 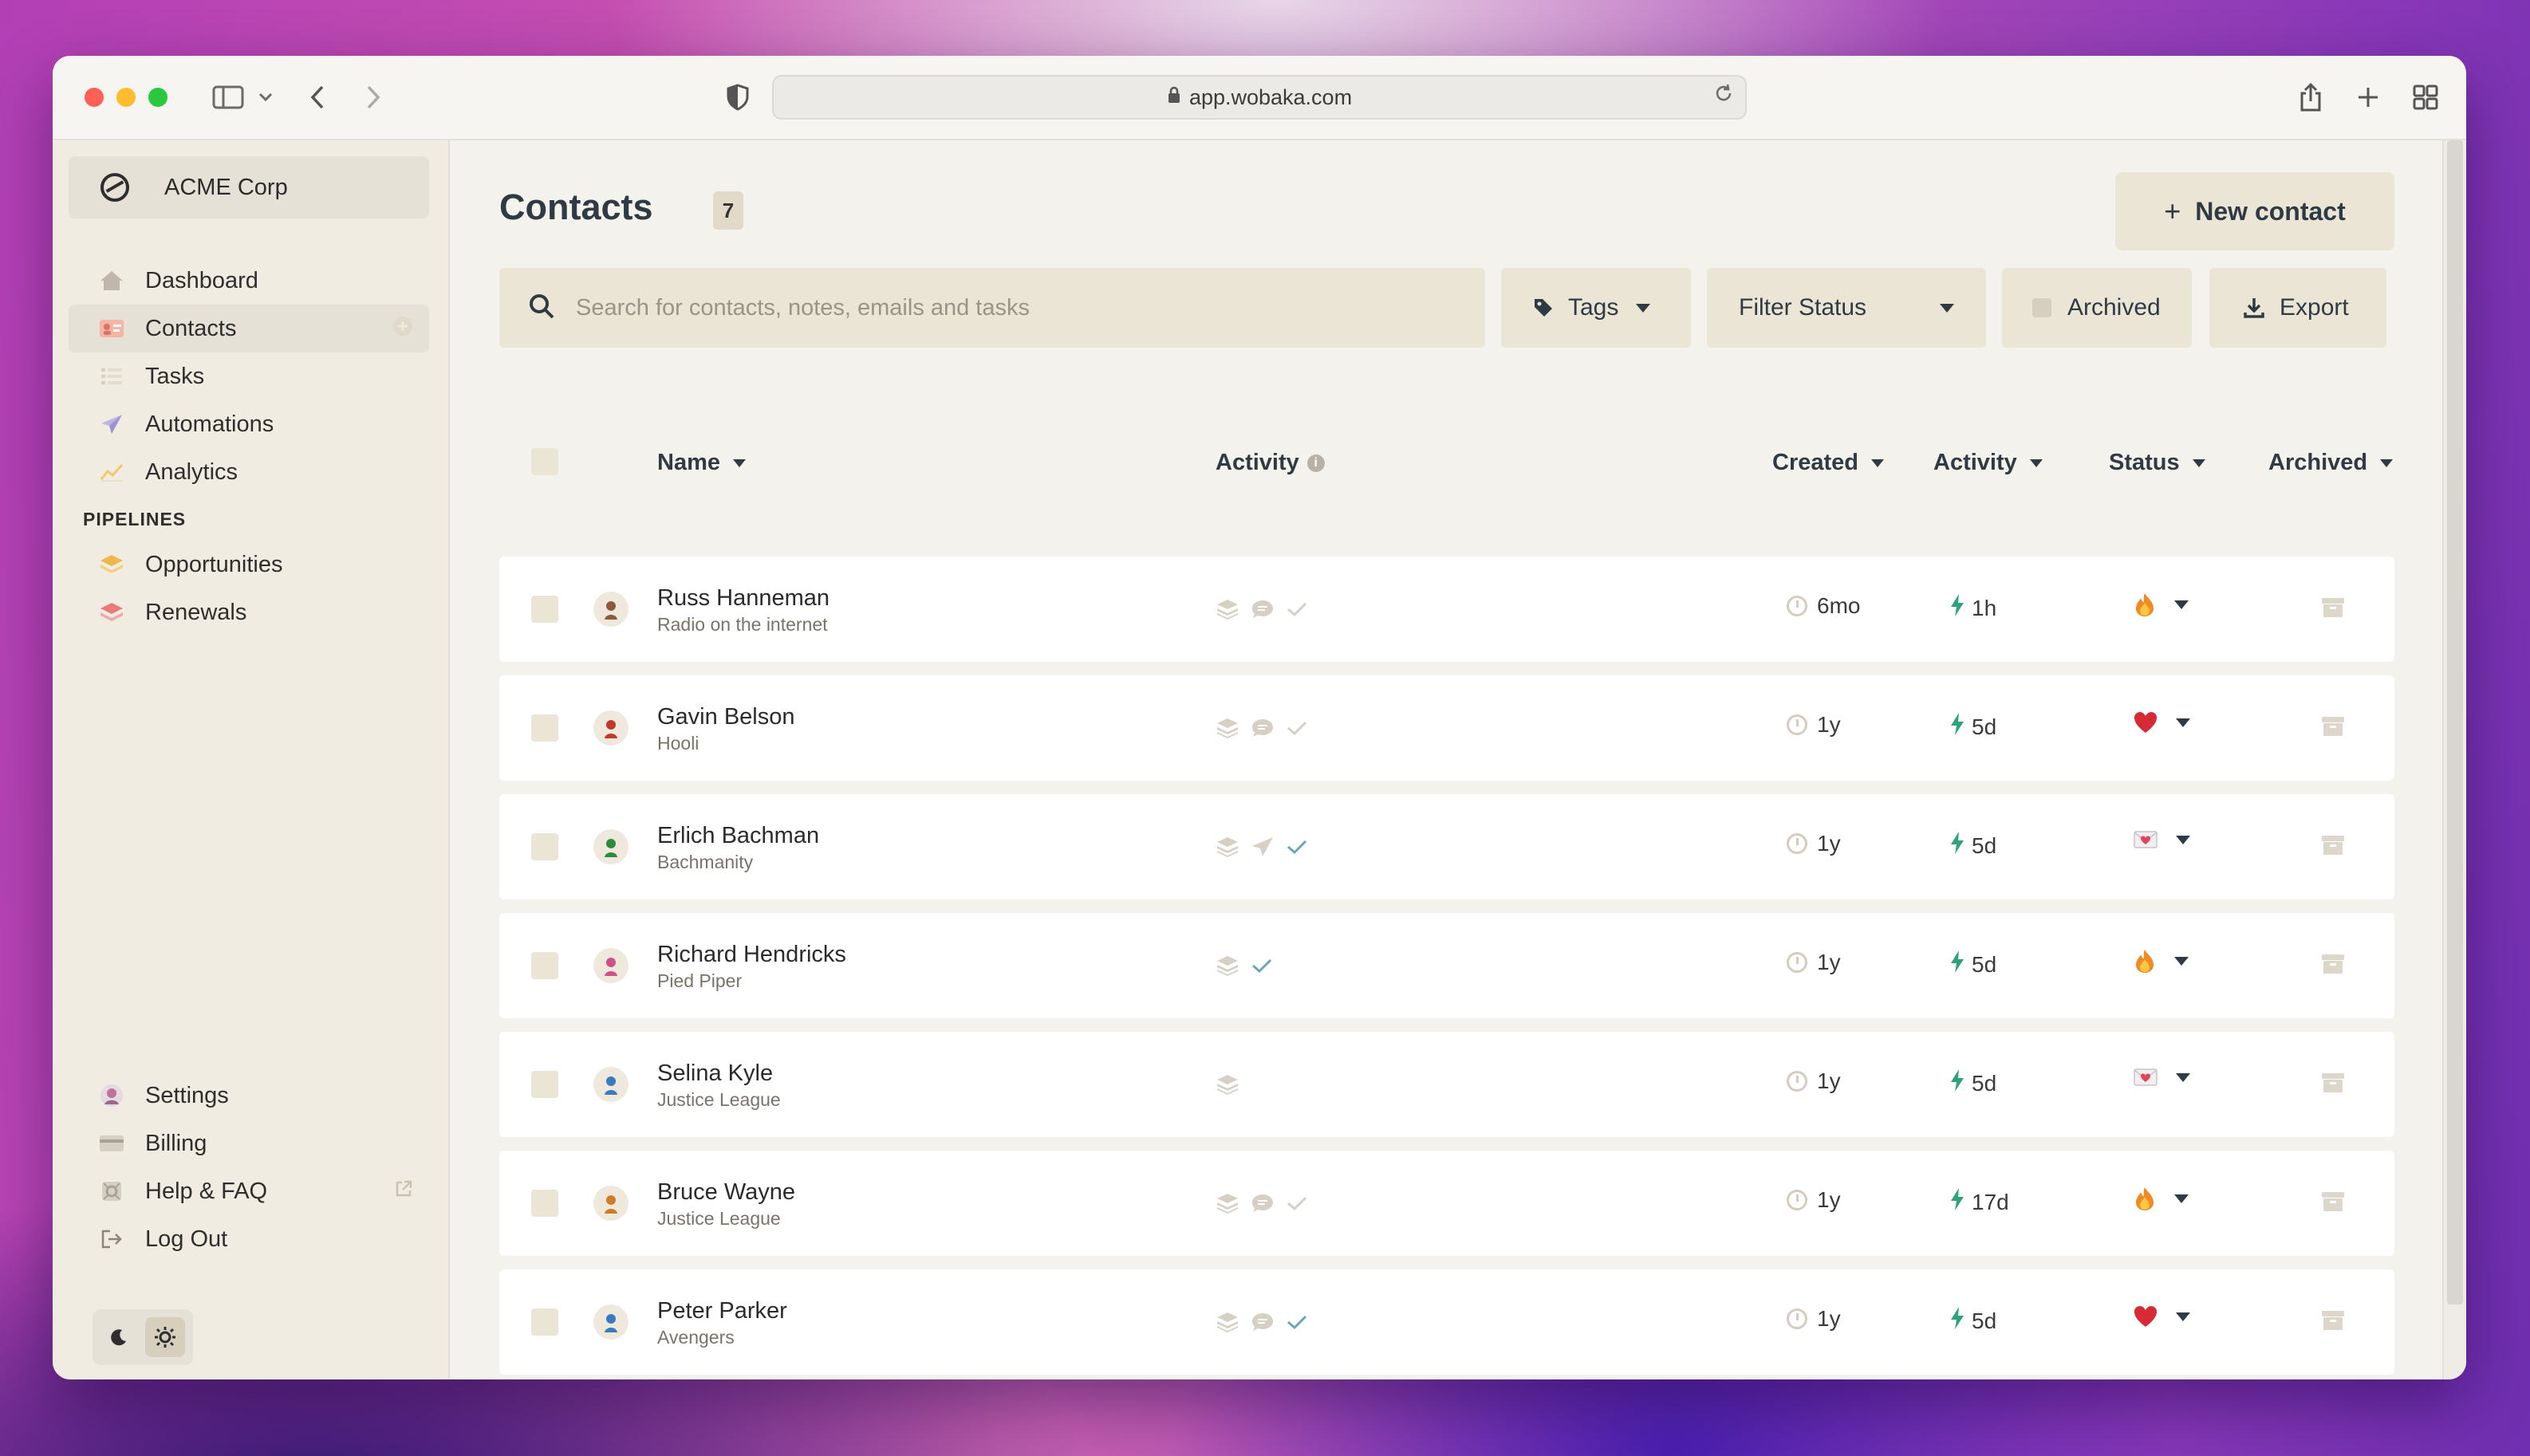 I want to click on search-bar, so click(x=992, y=308).